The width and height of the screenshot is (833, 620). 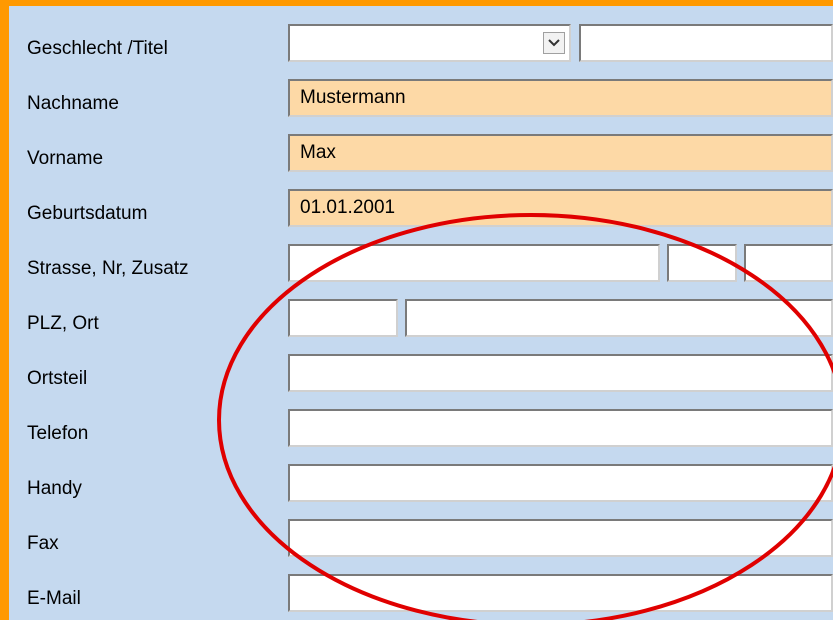 I want to click on fax-input, so click(x=560, y=538).